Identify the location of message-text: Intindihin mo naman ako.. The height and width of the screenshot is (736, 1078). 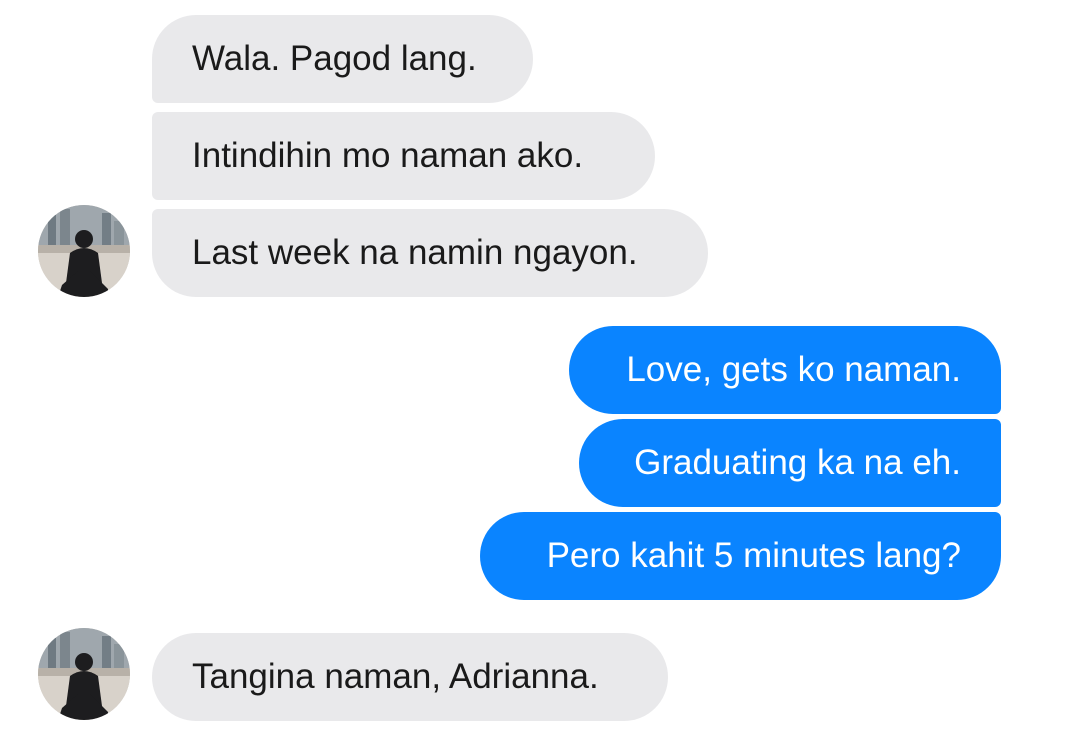
(388, 155).